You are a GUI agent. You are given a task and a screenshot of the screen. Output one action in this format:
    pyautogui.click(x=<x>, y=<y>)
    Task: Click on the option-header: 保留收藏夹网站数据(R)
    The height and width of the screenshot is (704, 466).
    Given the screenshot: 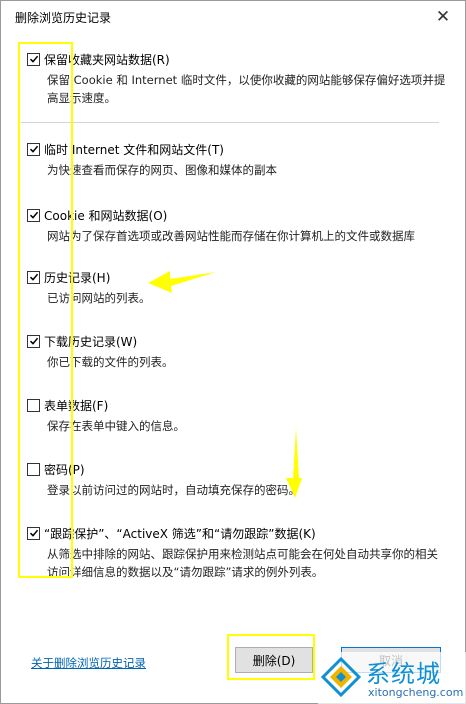 What is the action you would take?
    pyautogui.click(x=237, y=59)
    